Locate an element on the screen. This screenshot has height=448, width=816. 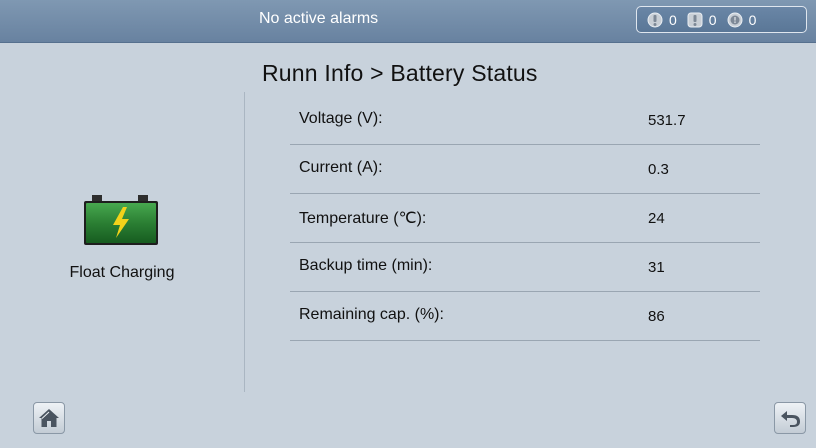
back-button is located at coordinates (790, 418).